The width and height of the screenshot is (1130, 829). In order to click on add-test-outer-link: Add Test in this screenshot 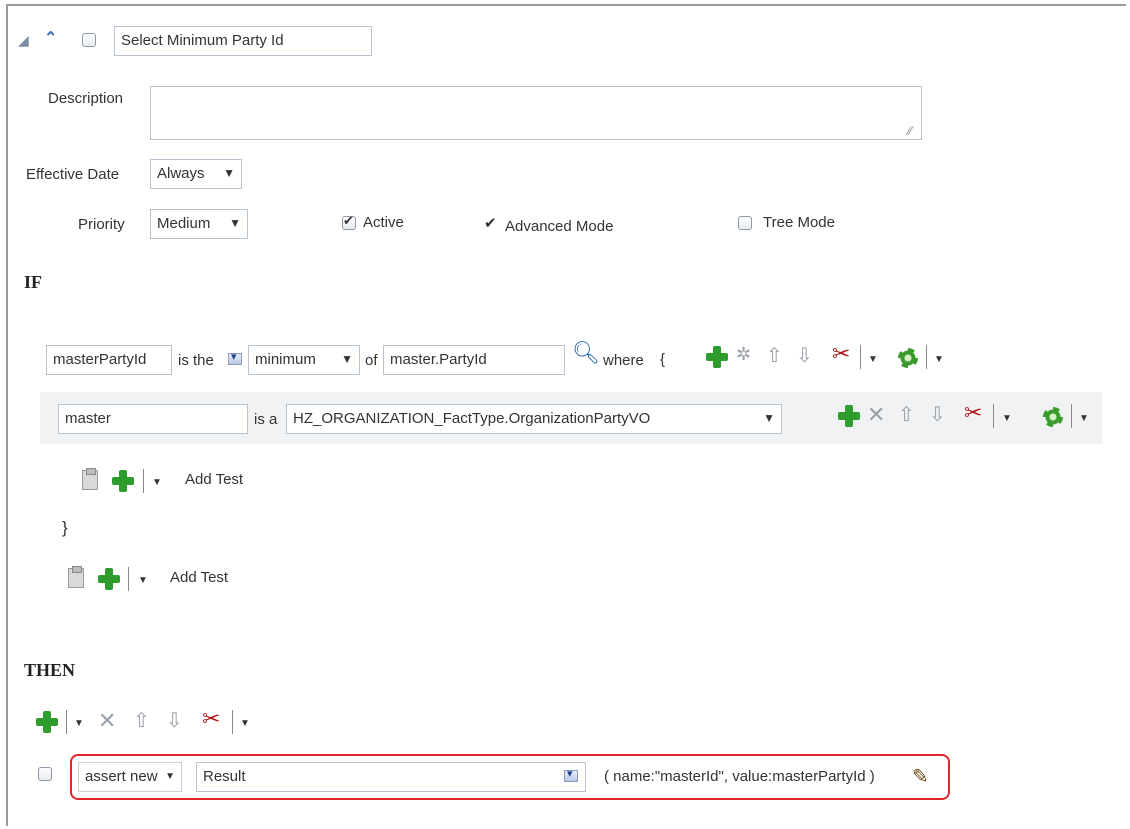, I will do `click(199, 577)`.